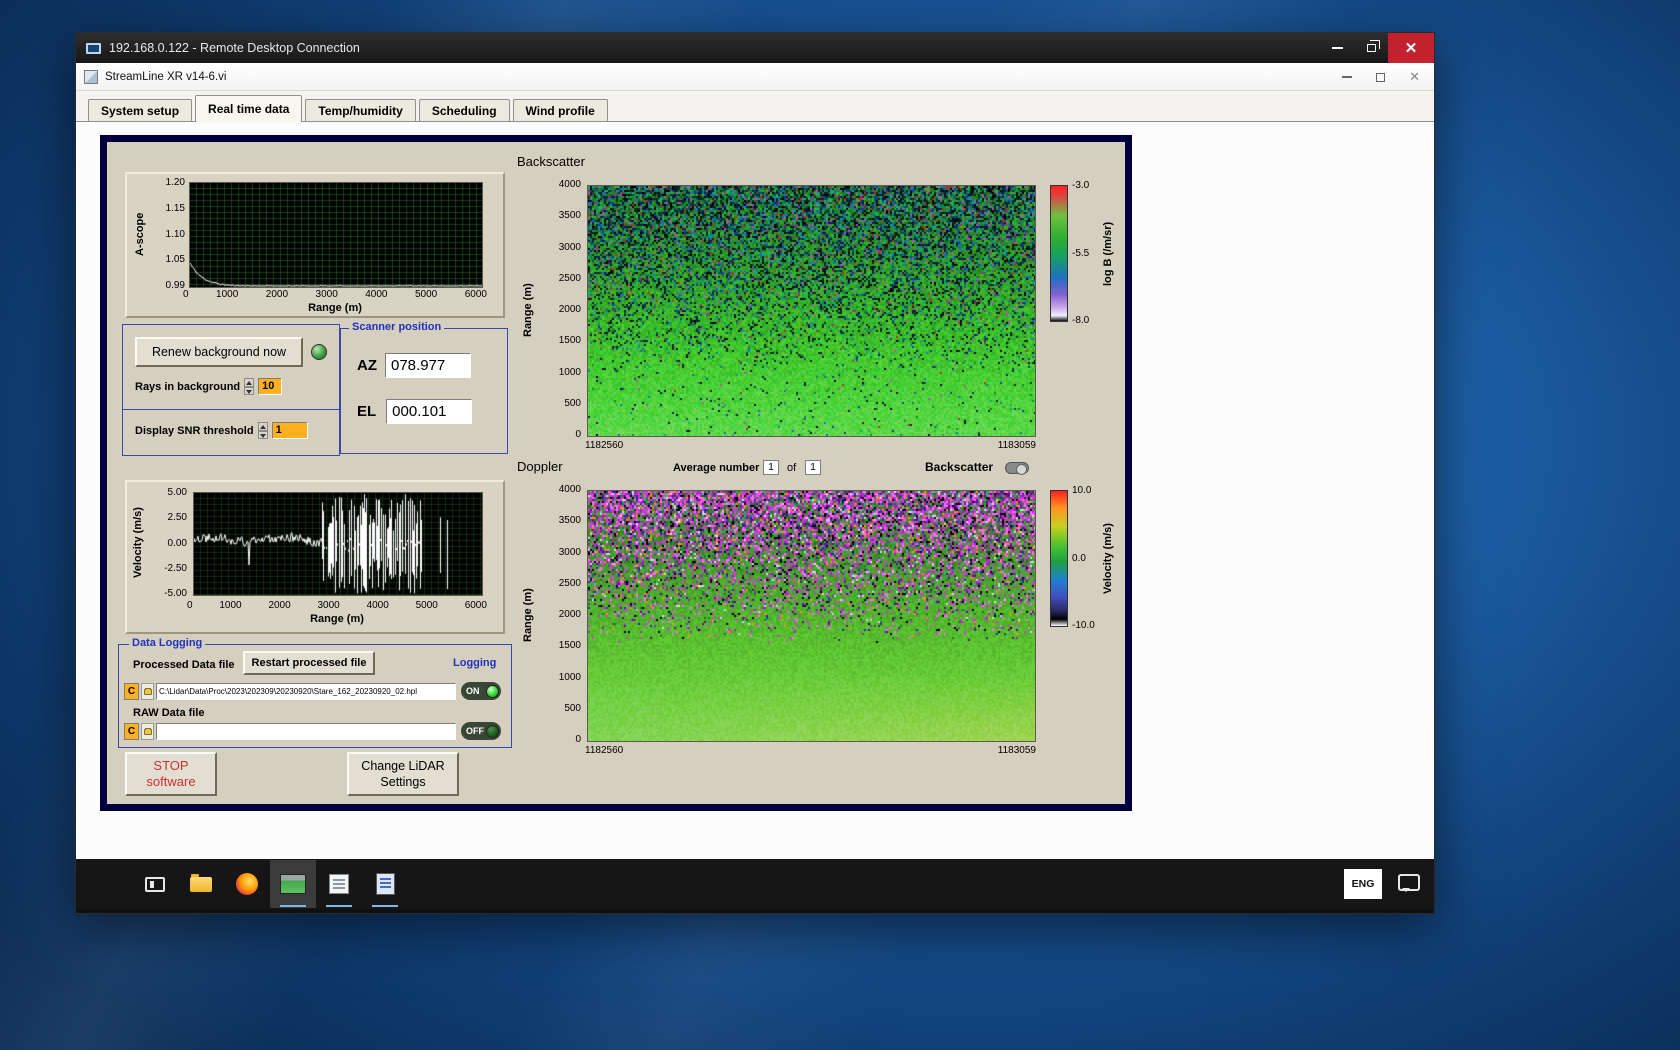  I want to click on language-indicator: ENG, so click(1363, 884).